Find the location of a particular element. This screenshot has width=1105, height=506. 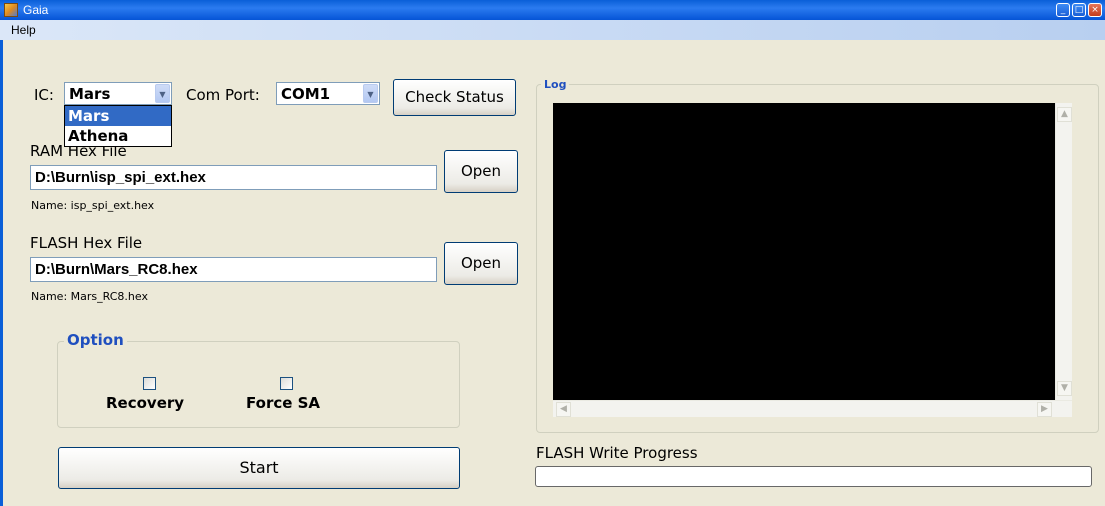

menu-bar: Help is located at coordinates (552, 30).